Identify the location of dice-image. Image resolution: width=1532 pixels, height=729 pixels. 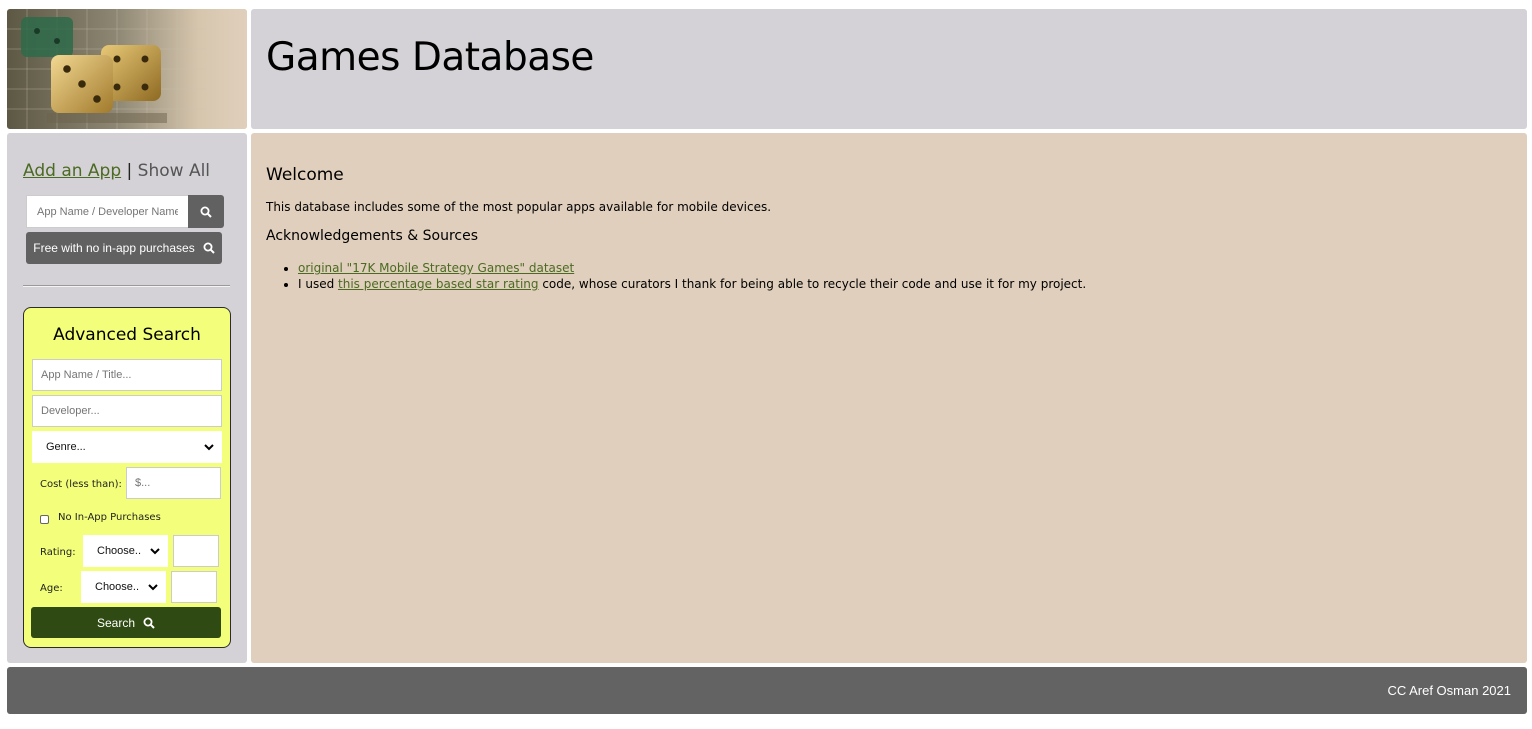
(127, 69).